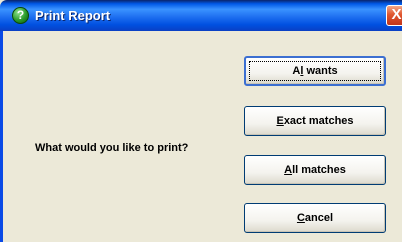  Describe the element at coordinates (318, 121) in the screenshot. I see `exact-matches-label-post: xact matches` at that location.